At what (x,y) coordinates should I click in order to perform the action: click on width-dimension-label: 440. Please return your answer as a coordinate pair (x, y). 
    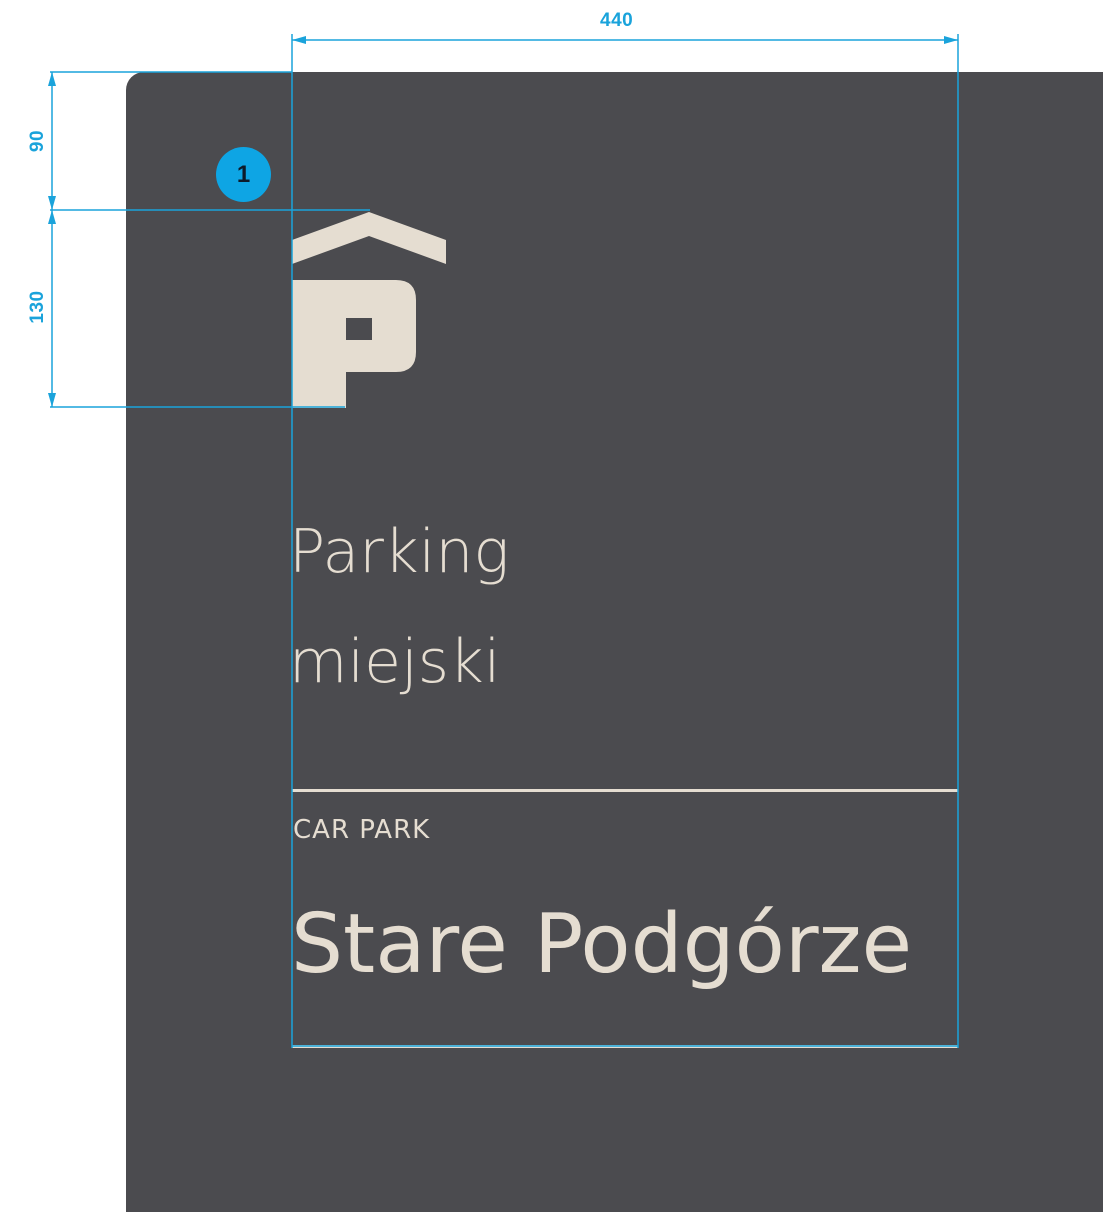
    Looking at the image, I should click on (617, 20).